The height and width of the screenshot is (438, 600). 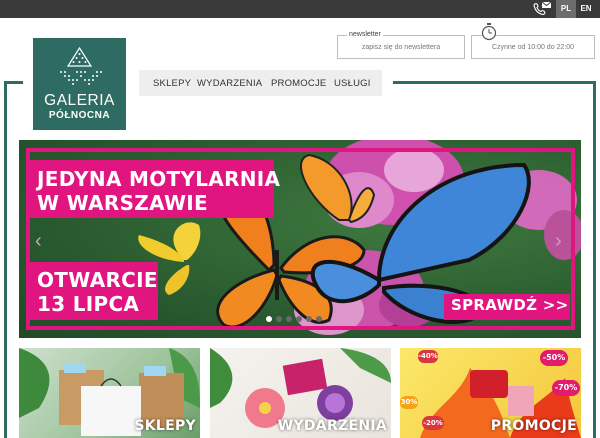 I want to click on tile-wydarzenia: WYDARZENIA, so click(x=300, y=393).